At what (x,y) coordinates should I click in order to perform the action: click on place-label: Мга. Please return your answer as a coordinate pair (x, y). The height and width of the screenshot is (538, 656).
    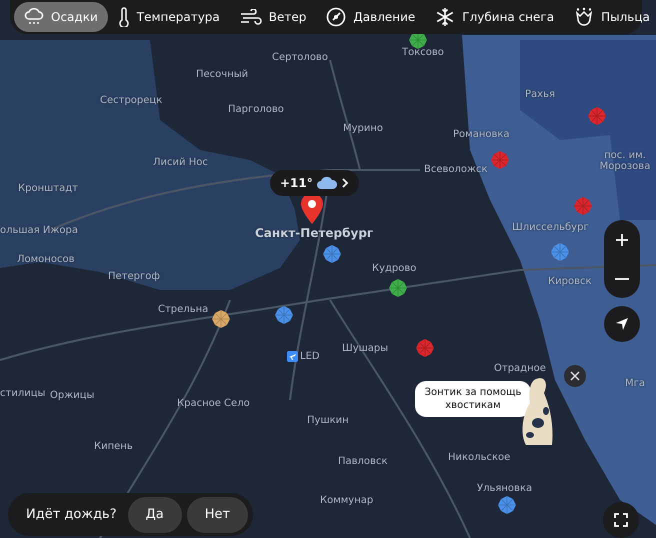
    Looking at the image, I should click on (635, 383).